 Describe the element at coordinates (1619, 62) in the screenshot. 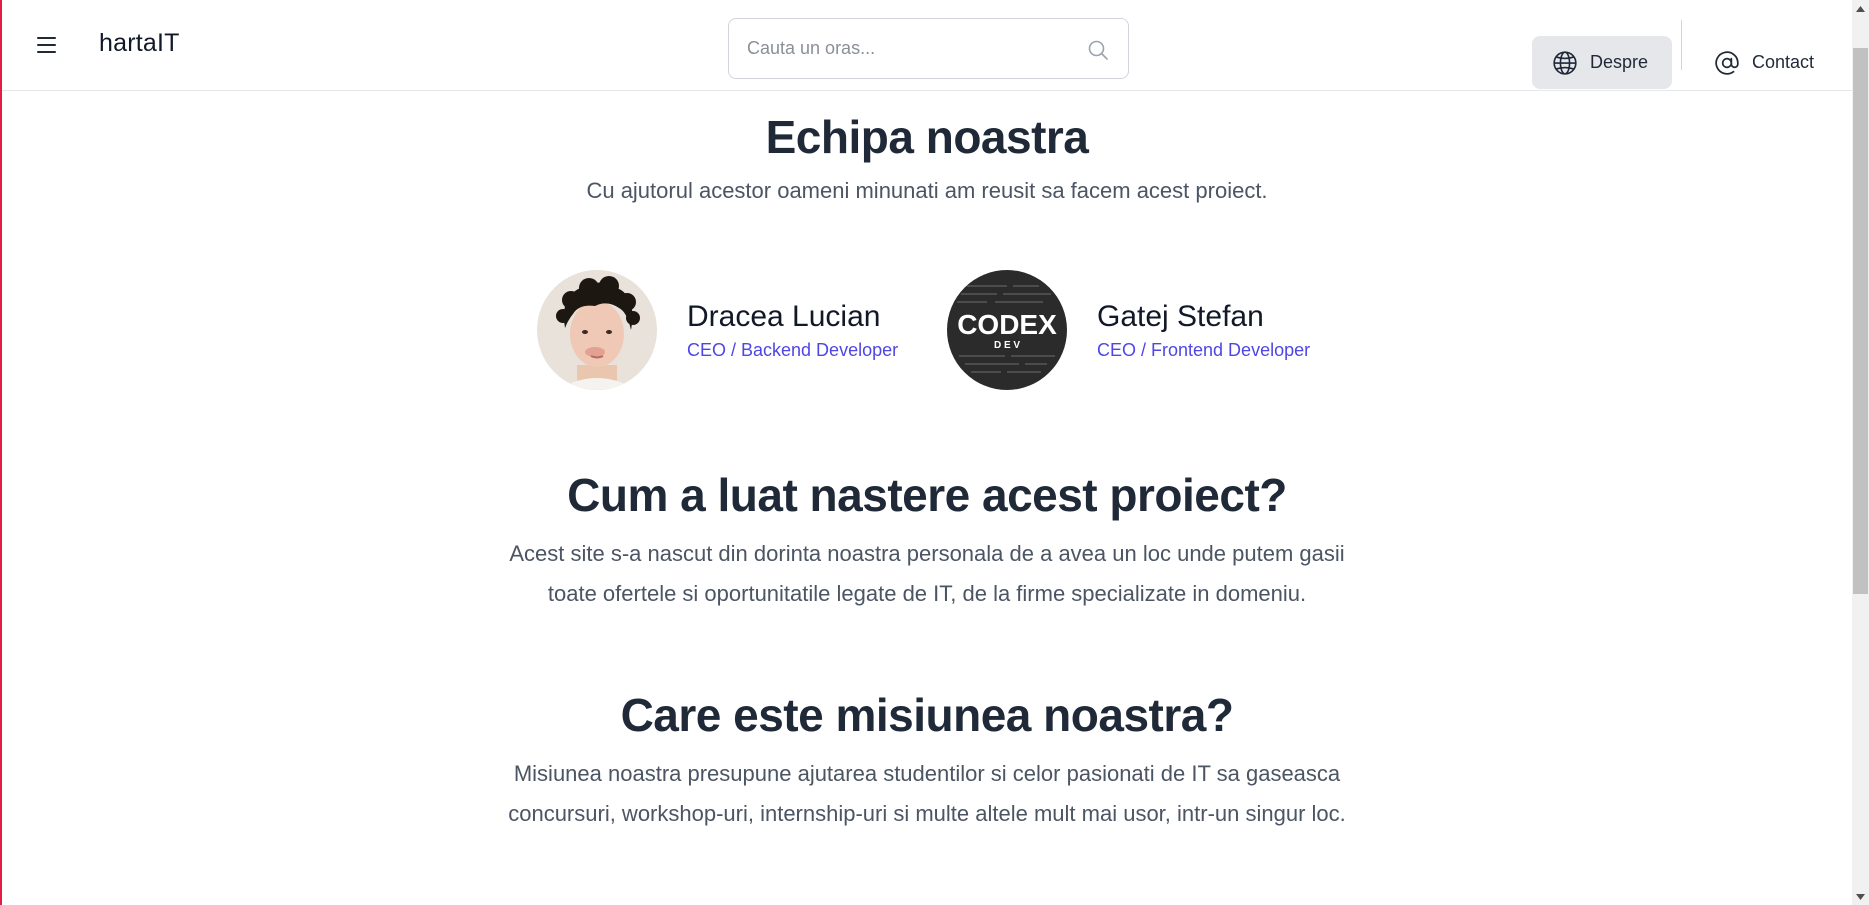

I see `nav-despre-label: Despre` at that location.